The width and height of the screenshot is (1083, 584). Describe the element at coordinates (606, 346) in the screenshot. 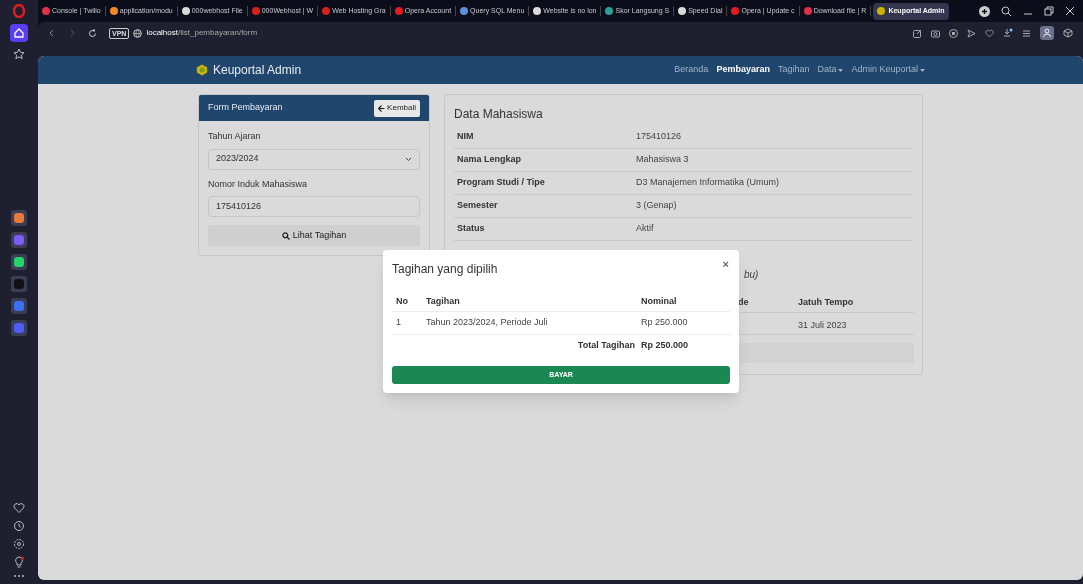

I see `total-label: Total Tagihan` at that location.